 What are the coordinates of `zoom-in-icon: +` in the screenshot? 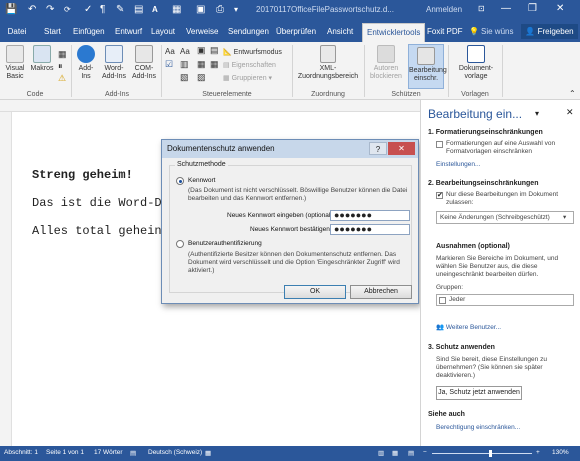 It's located at (538, 452).